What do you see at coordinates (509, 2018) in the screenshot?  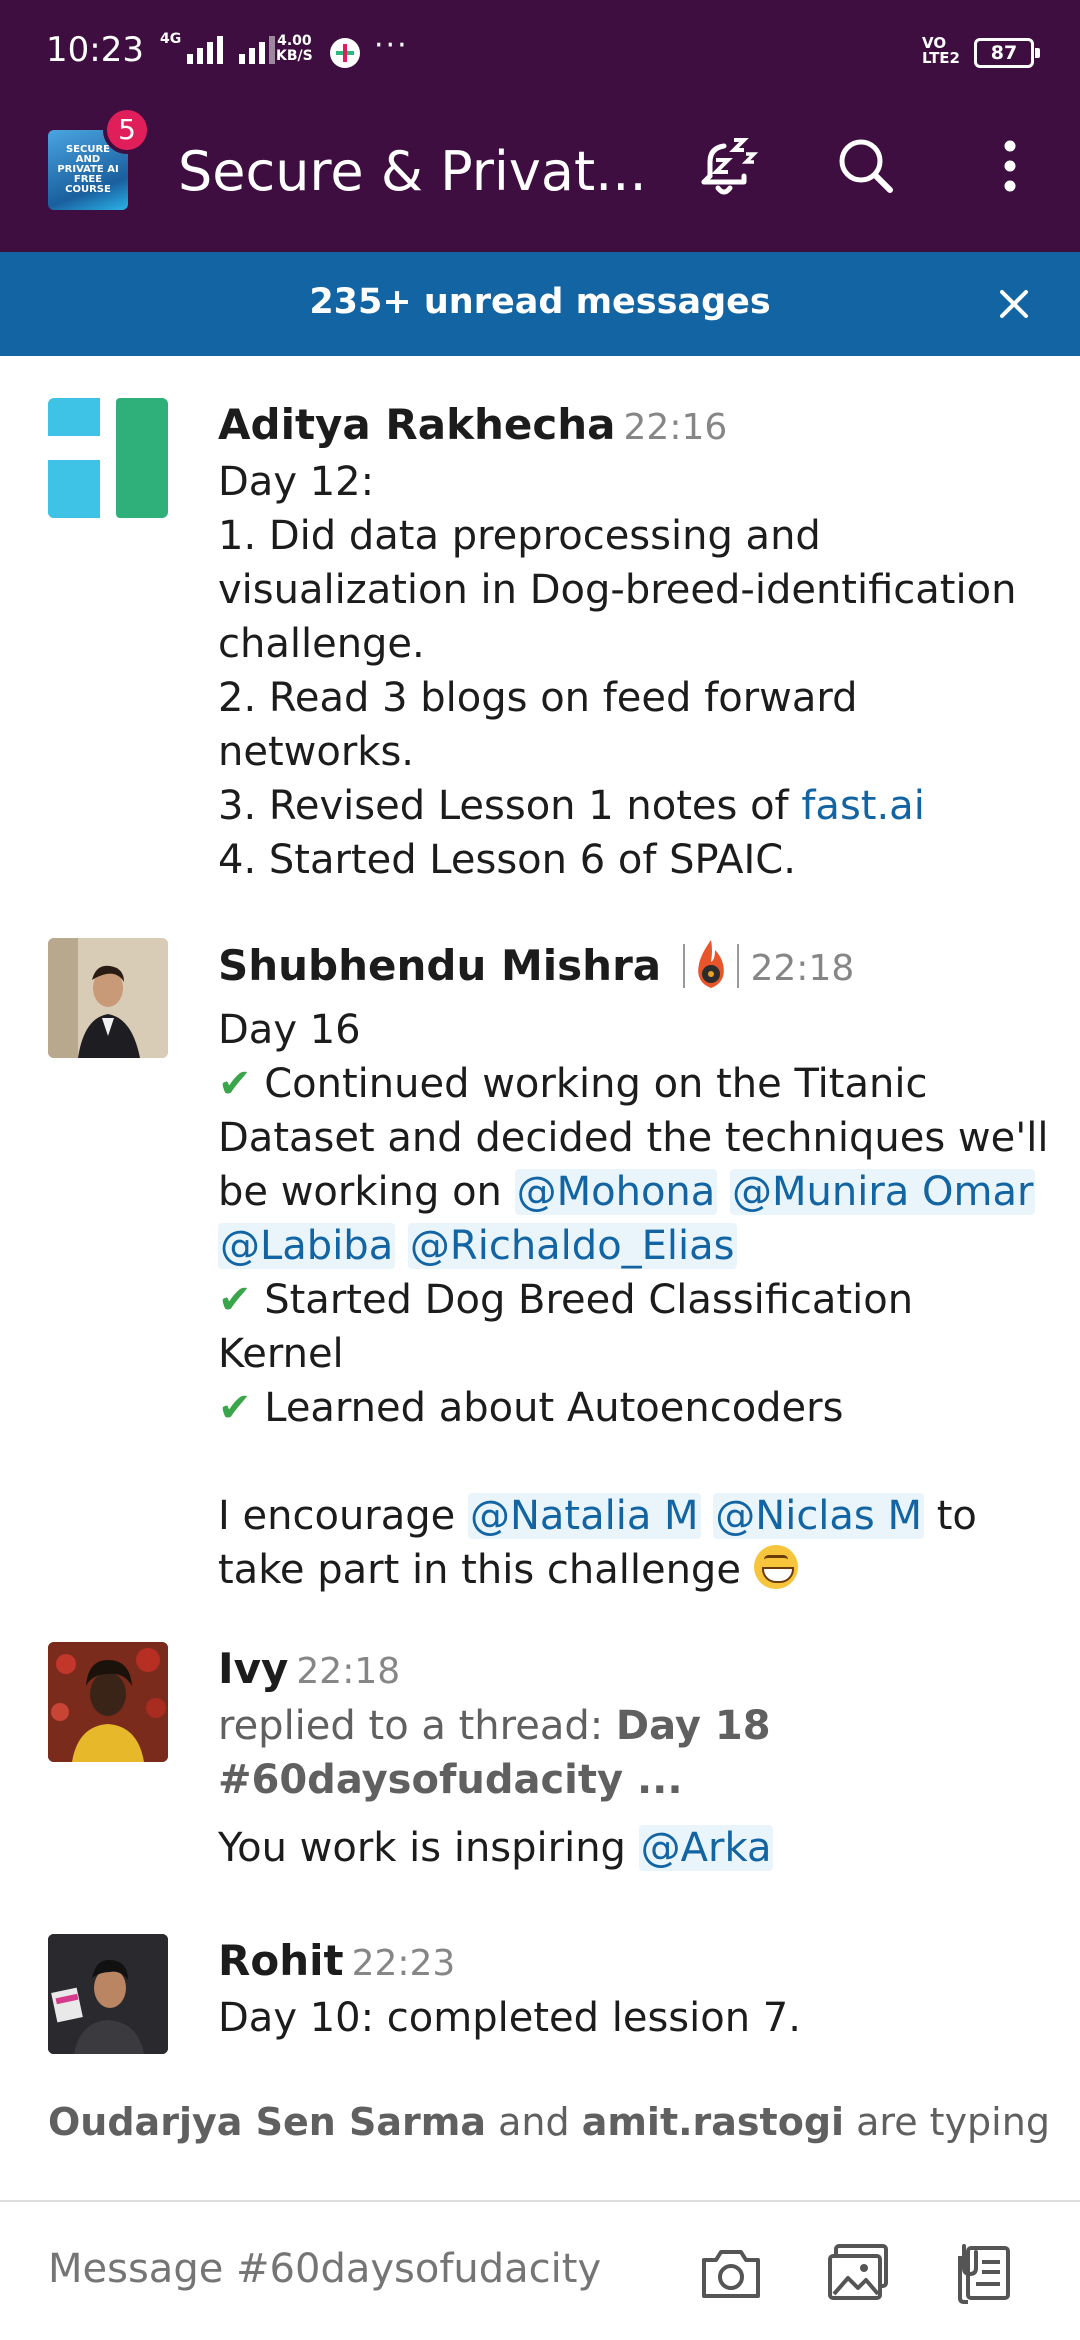 I see `message-text: Day 10: completed lession 7.` at bounding box center [509, 2018].